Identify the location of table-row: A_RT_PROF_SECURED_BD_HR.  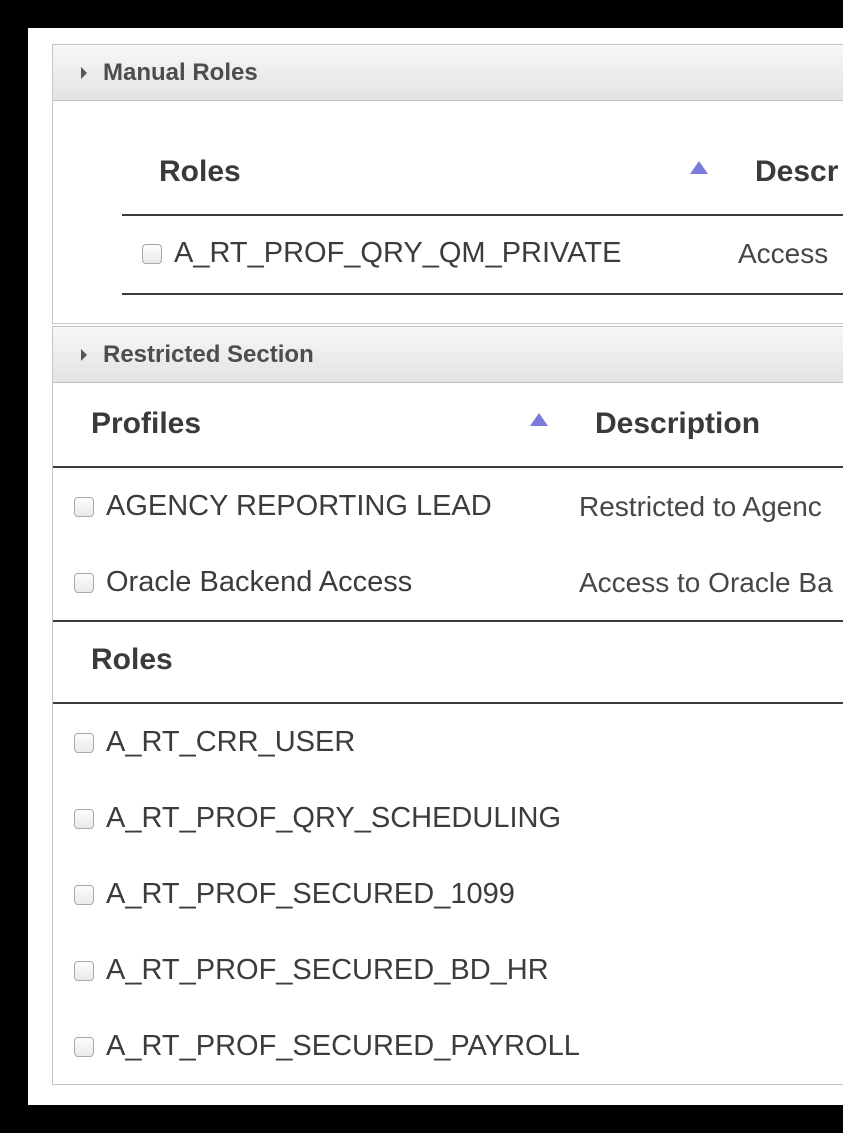
(311, 970).